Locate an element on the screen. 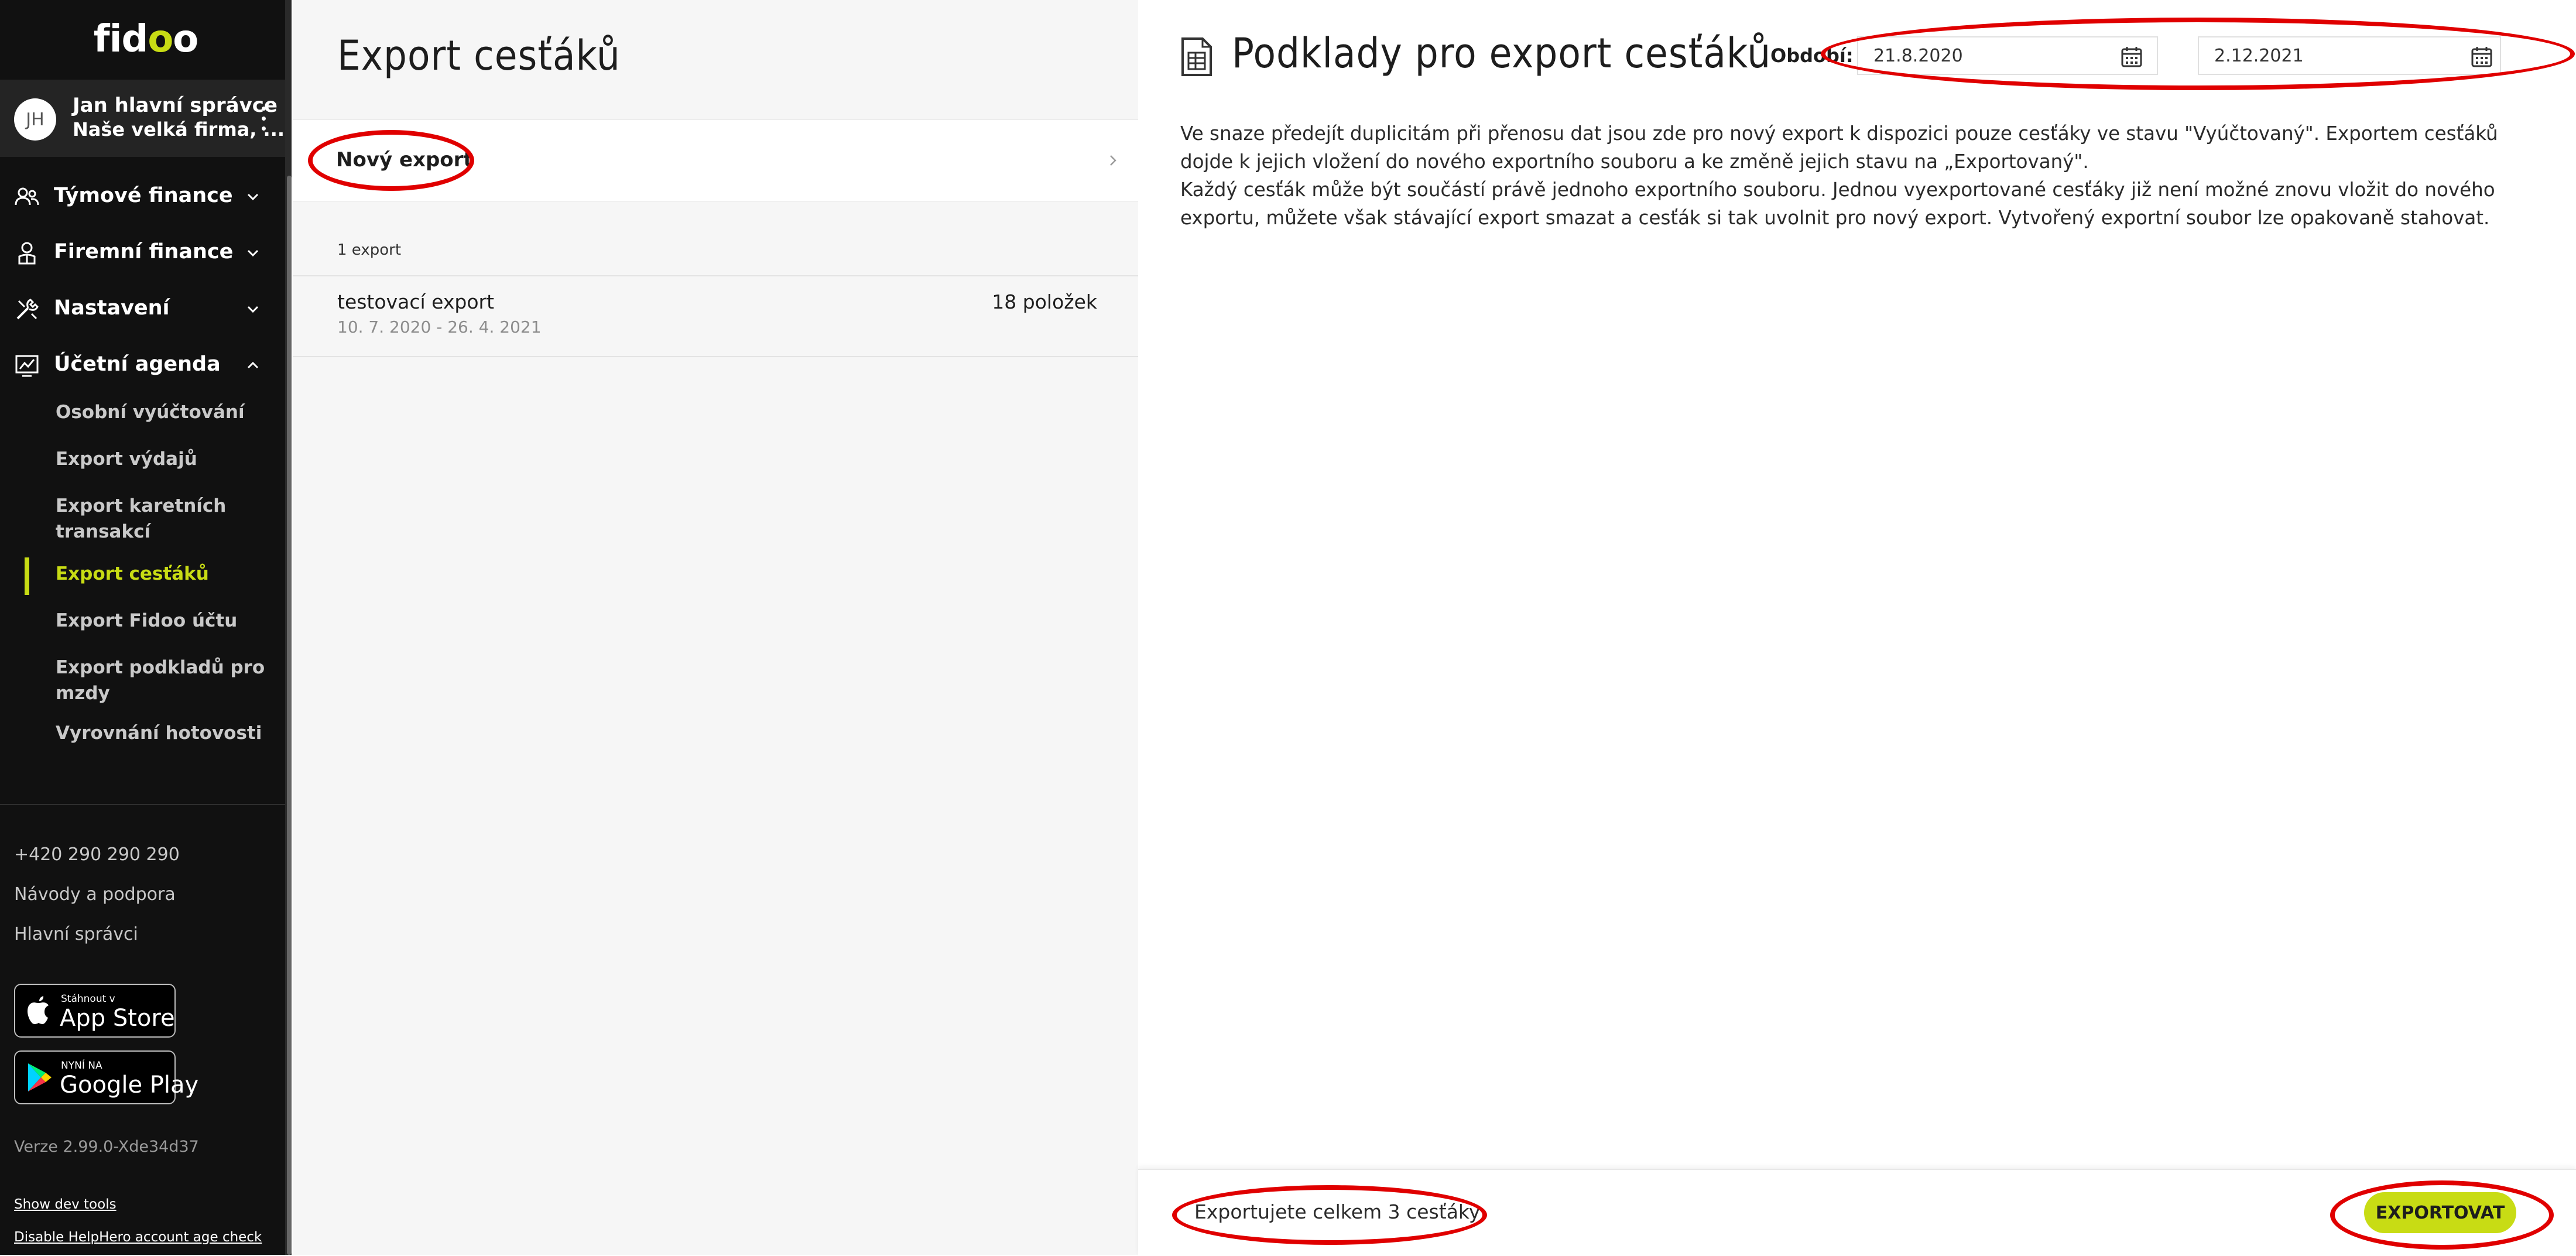  export-count: 1 export is located at coordinates (369, 250).